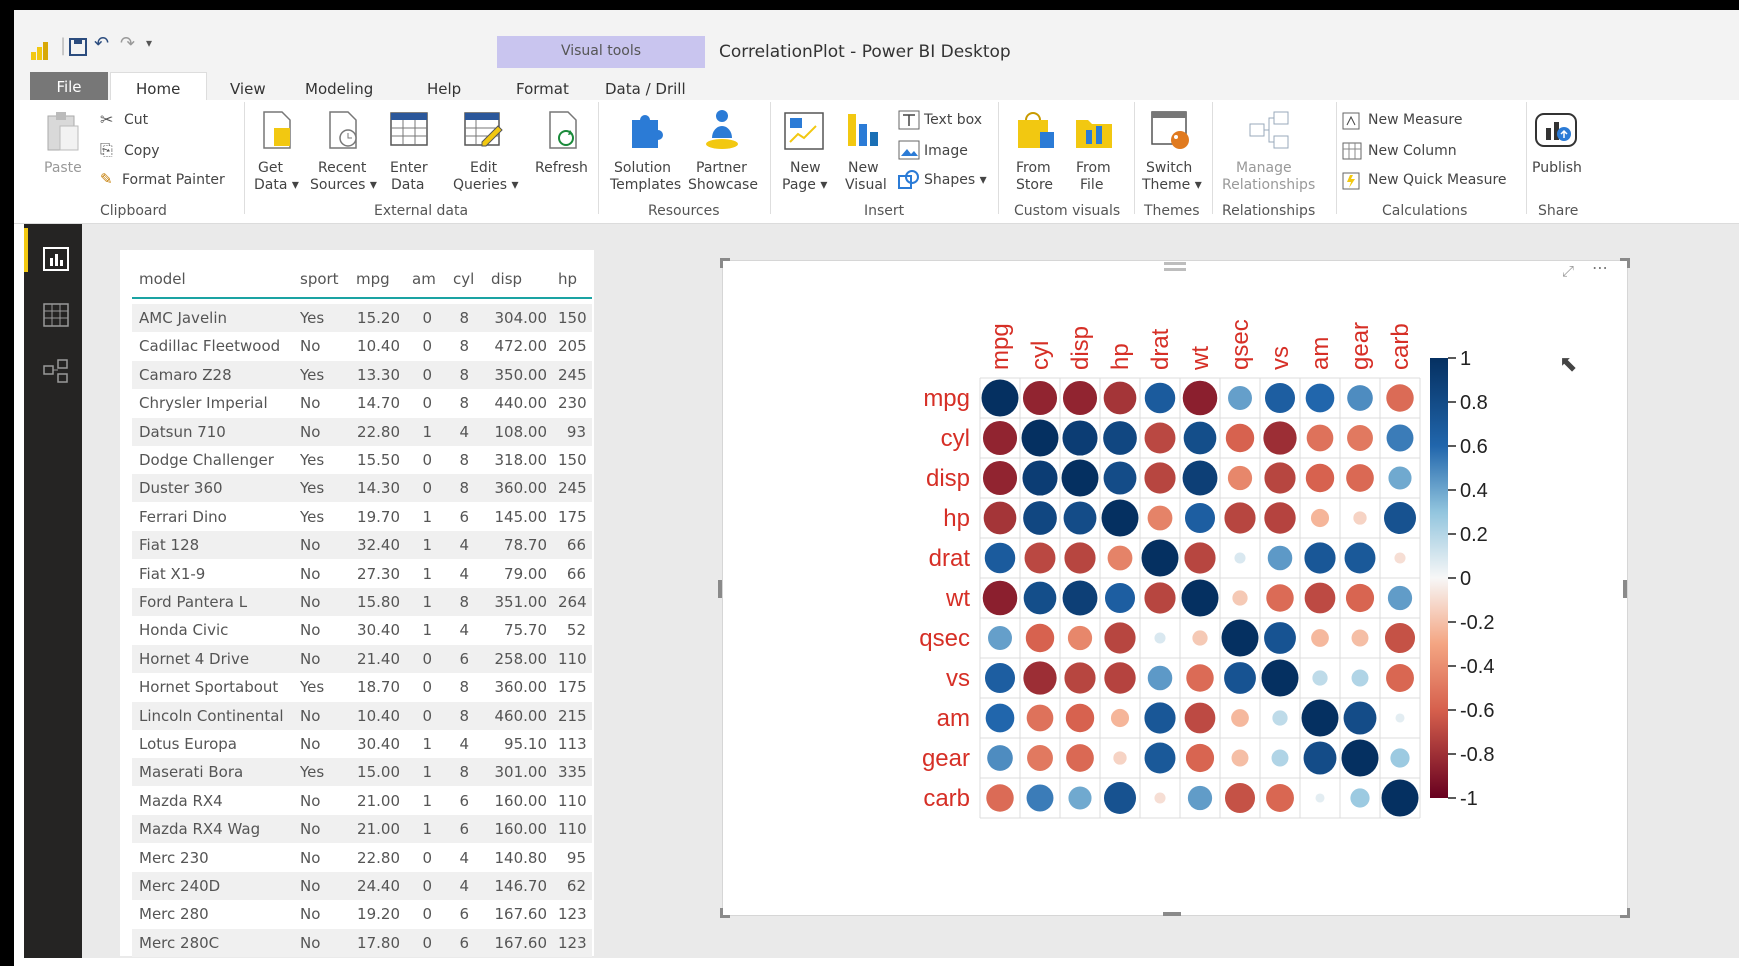  Describe the element at coordinates (1200, 798) in the screenshot. I see `corr-circle-carb-wt` at that location.